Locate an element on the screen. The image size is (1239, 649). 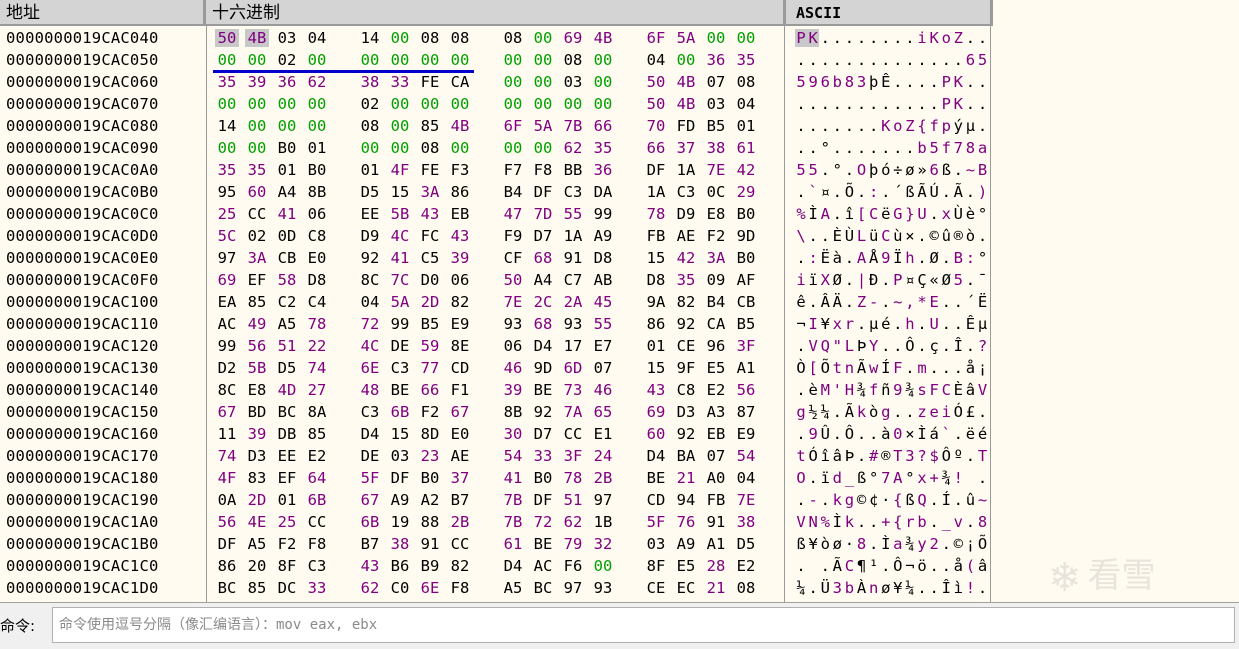
hex-byte: 68 is located at coordinates (543, 324).